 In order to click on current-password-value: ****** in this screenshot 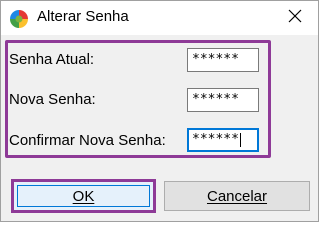, I will do `click(215, 59)`.